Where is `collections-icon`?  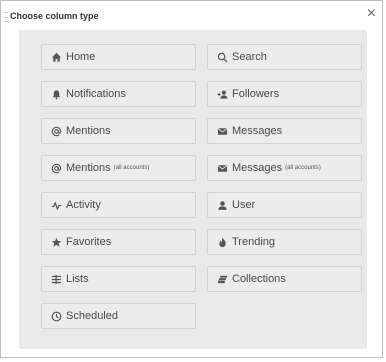 collections-icon is located at coordinates (222, 279).